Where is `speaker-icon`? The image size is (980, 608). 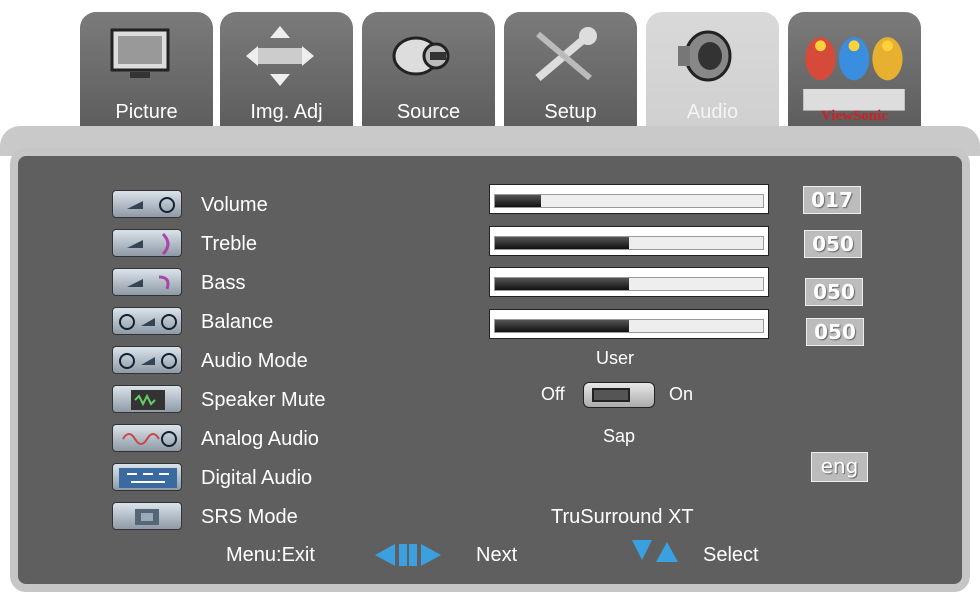 speaker-icon is located at coordinates (705, 56).